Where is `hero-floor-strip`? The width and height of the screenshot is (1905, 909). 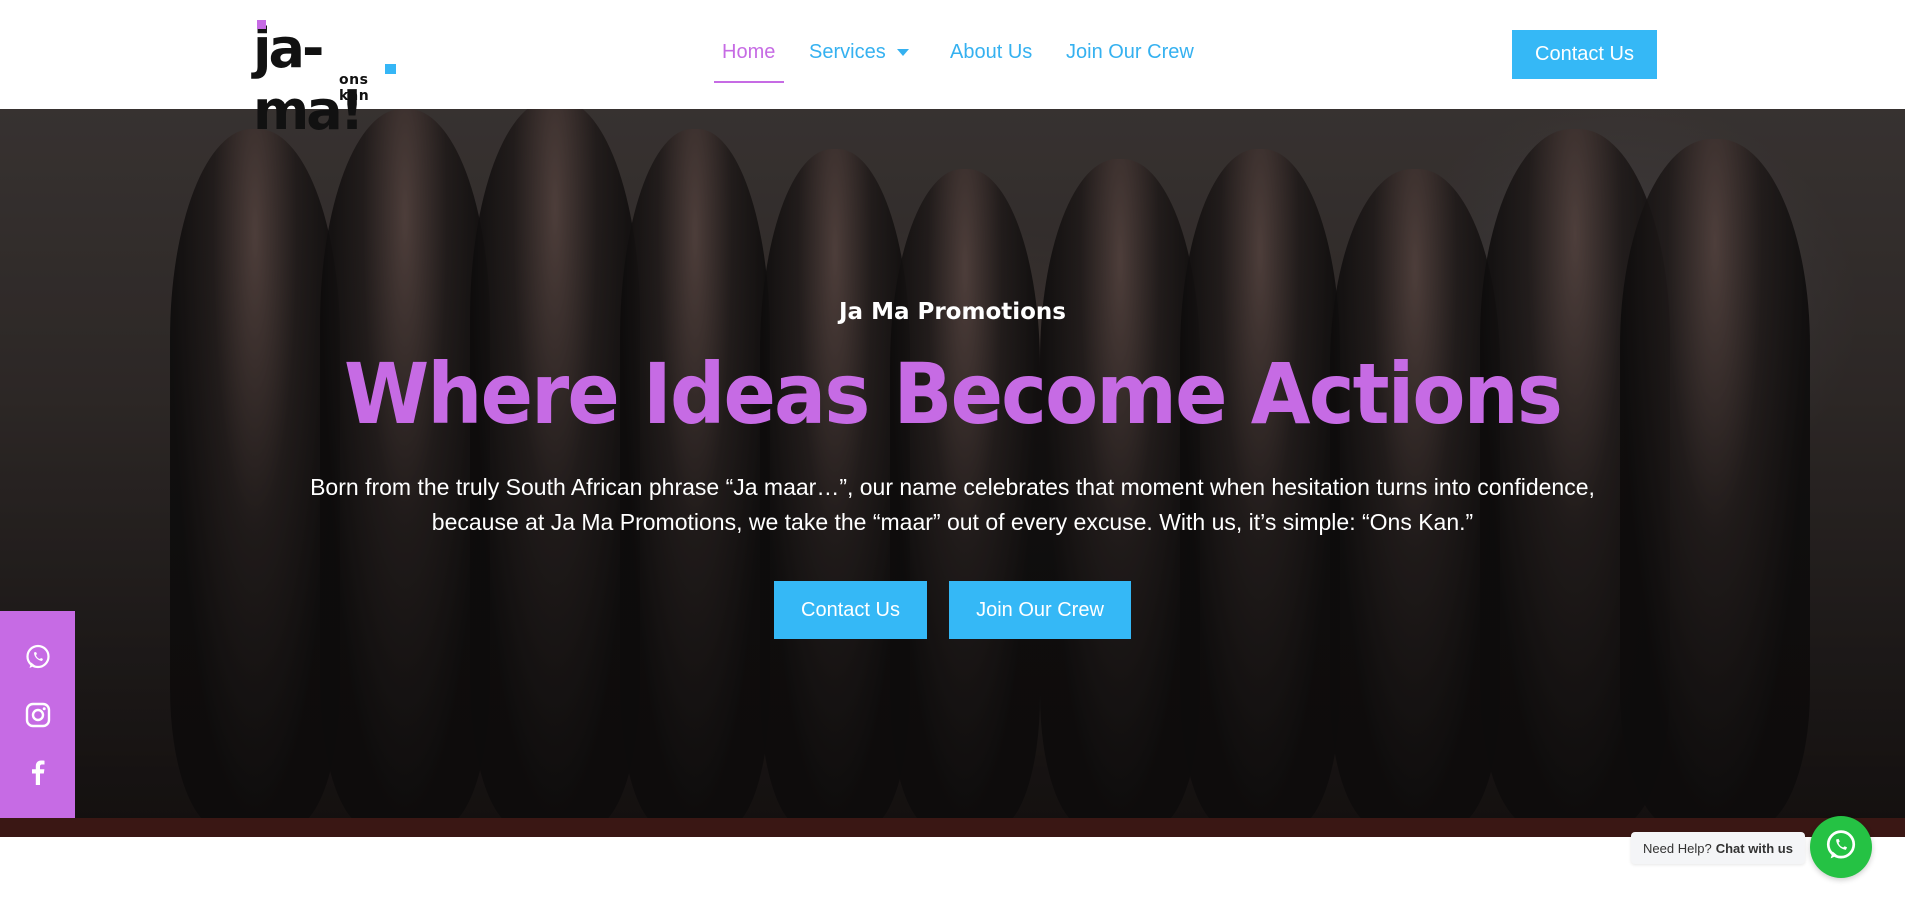 hero-floor-strip is located at coordinates (952, 827).